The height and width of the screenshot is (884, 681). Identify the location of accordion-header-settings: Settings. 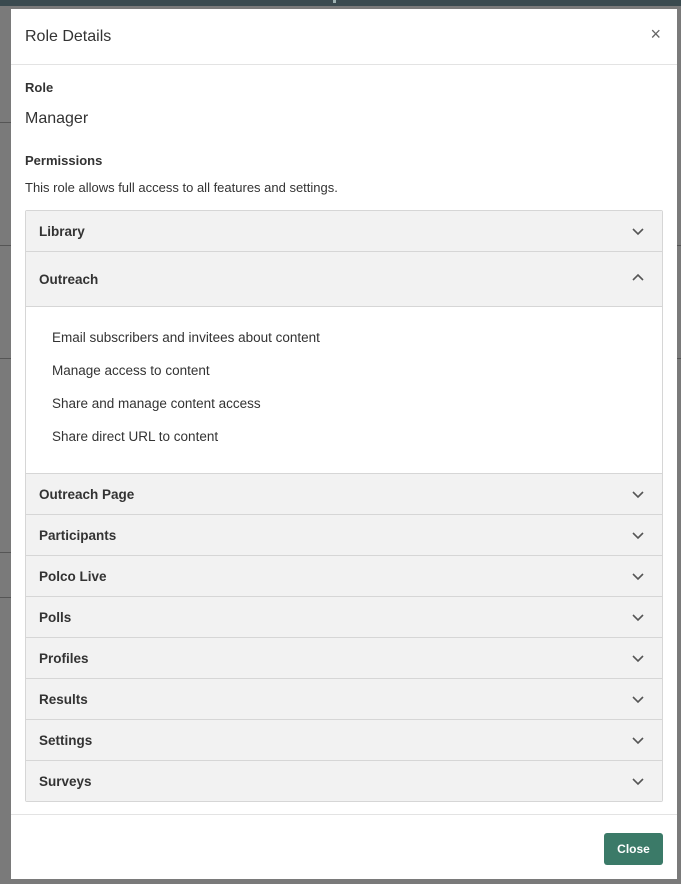
(344, 740).